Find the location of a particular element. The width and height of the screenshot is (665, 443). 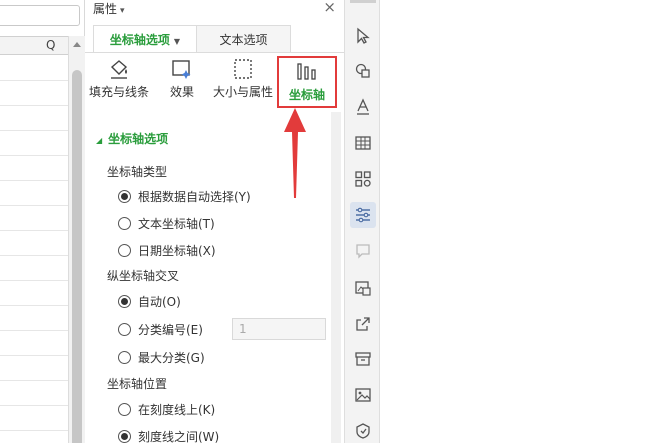

right-toolbar is located at coordinates (362, 221).